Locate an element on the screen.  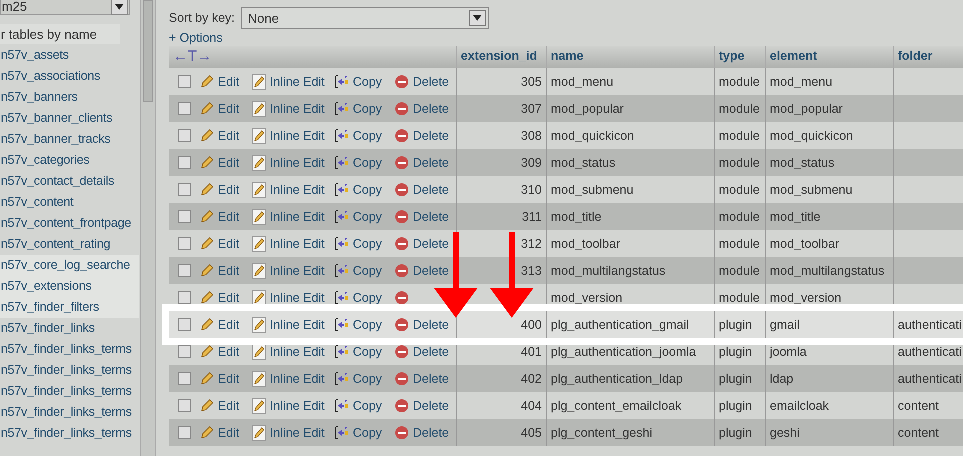
table-link: n57v_banner_clients is located at coordinates (70, 118).